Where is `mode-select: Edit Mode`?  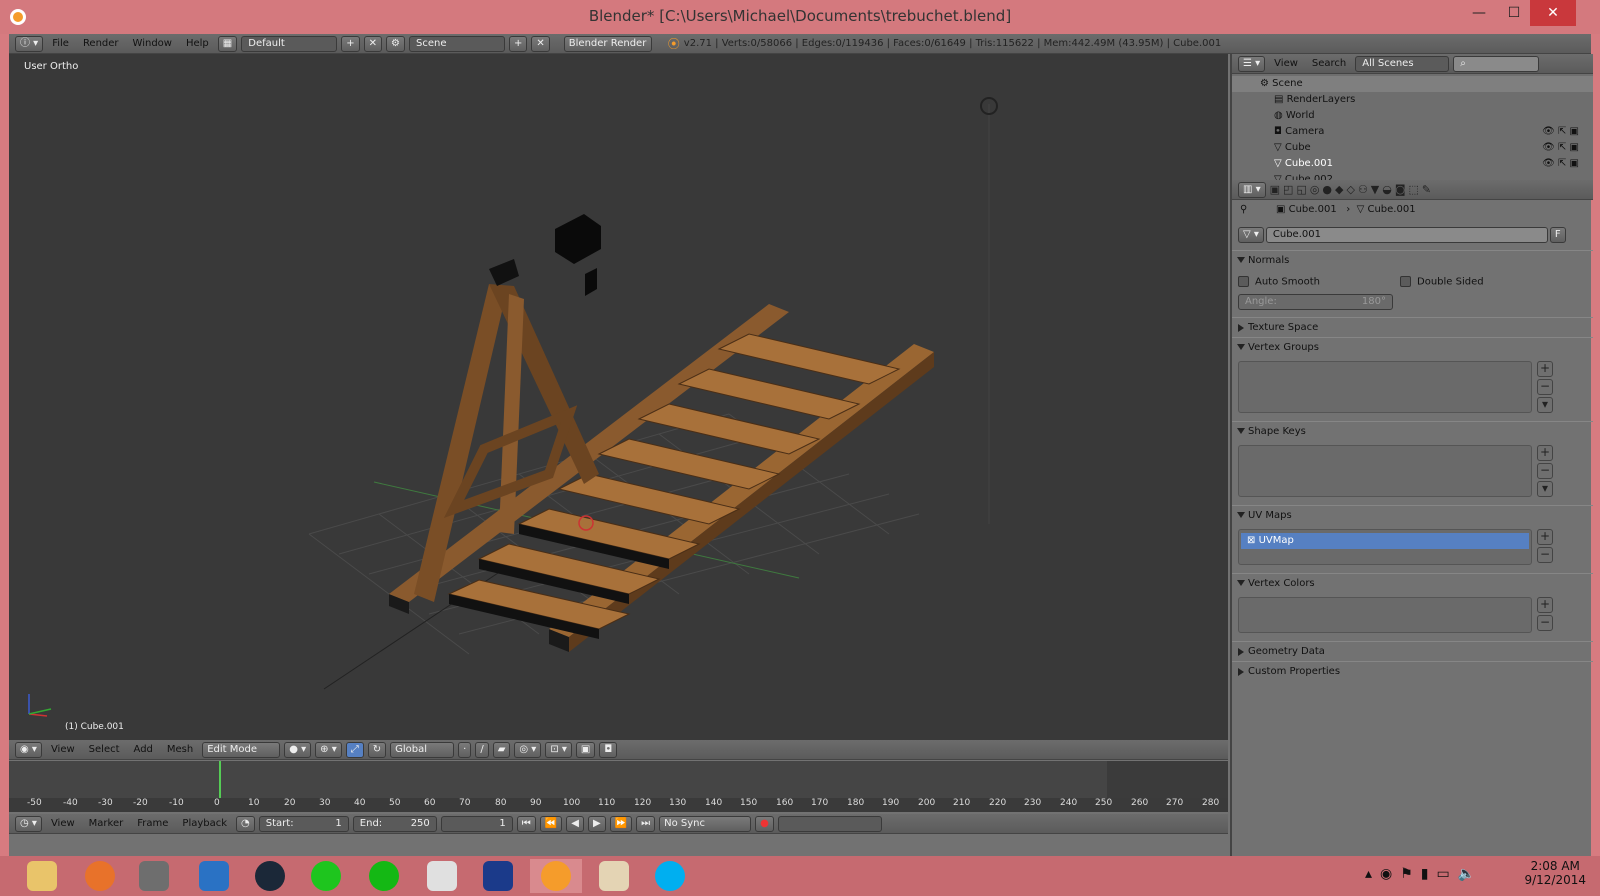
mode-select: Edit Mode is located at coordinates (241, 749).